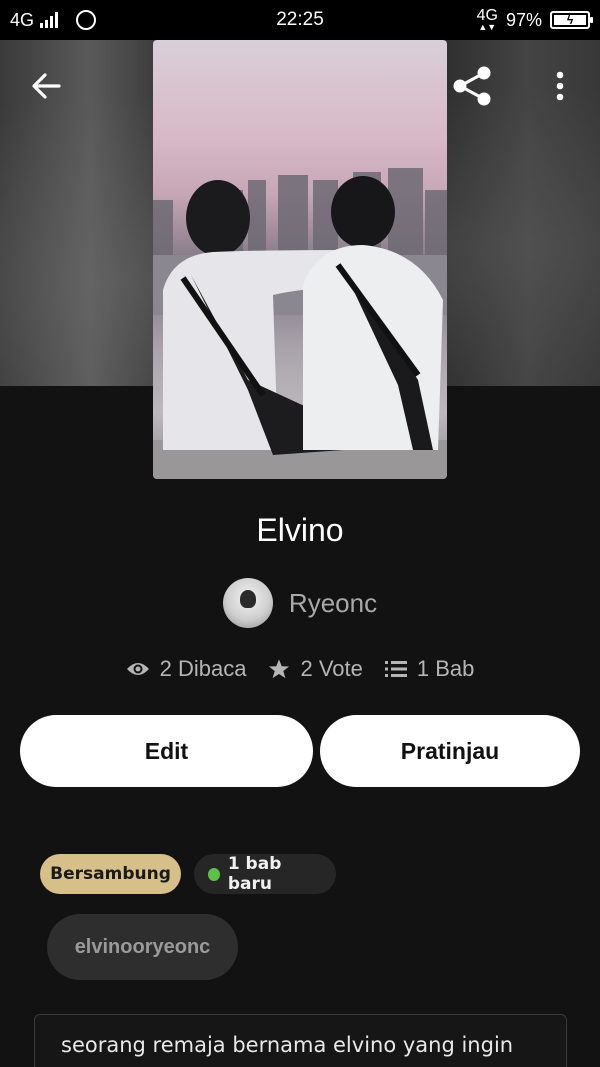 The height and width of the screenshot is (1067, 600). Describe the element at coordinates (86, 20) in the screenshot. I see `whatsapp-icon` at that location.